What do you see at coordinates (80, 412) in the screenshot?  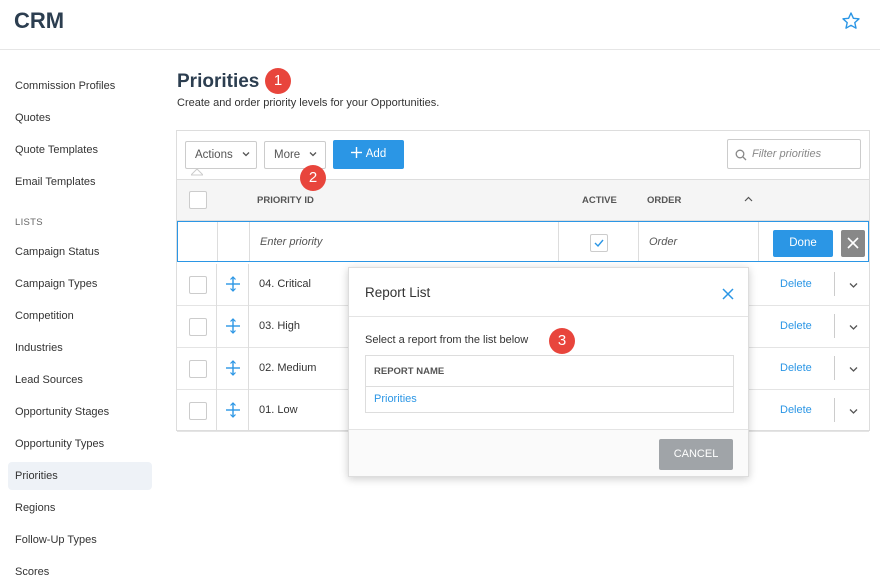 I see `sidebar-item-opportunity-stages: Opportunity Stages` at bounding box center [80, 412].